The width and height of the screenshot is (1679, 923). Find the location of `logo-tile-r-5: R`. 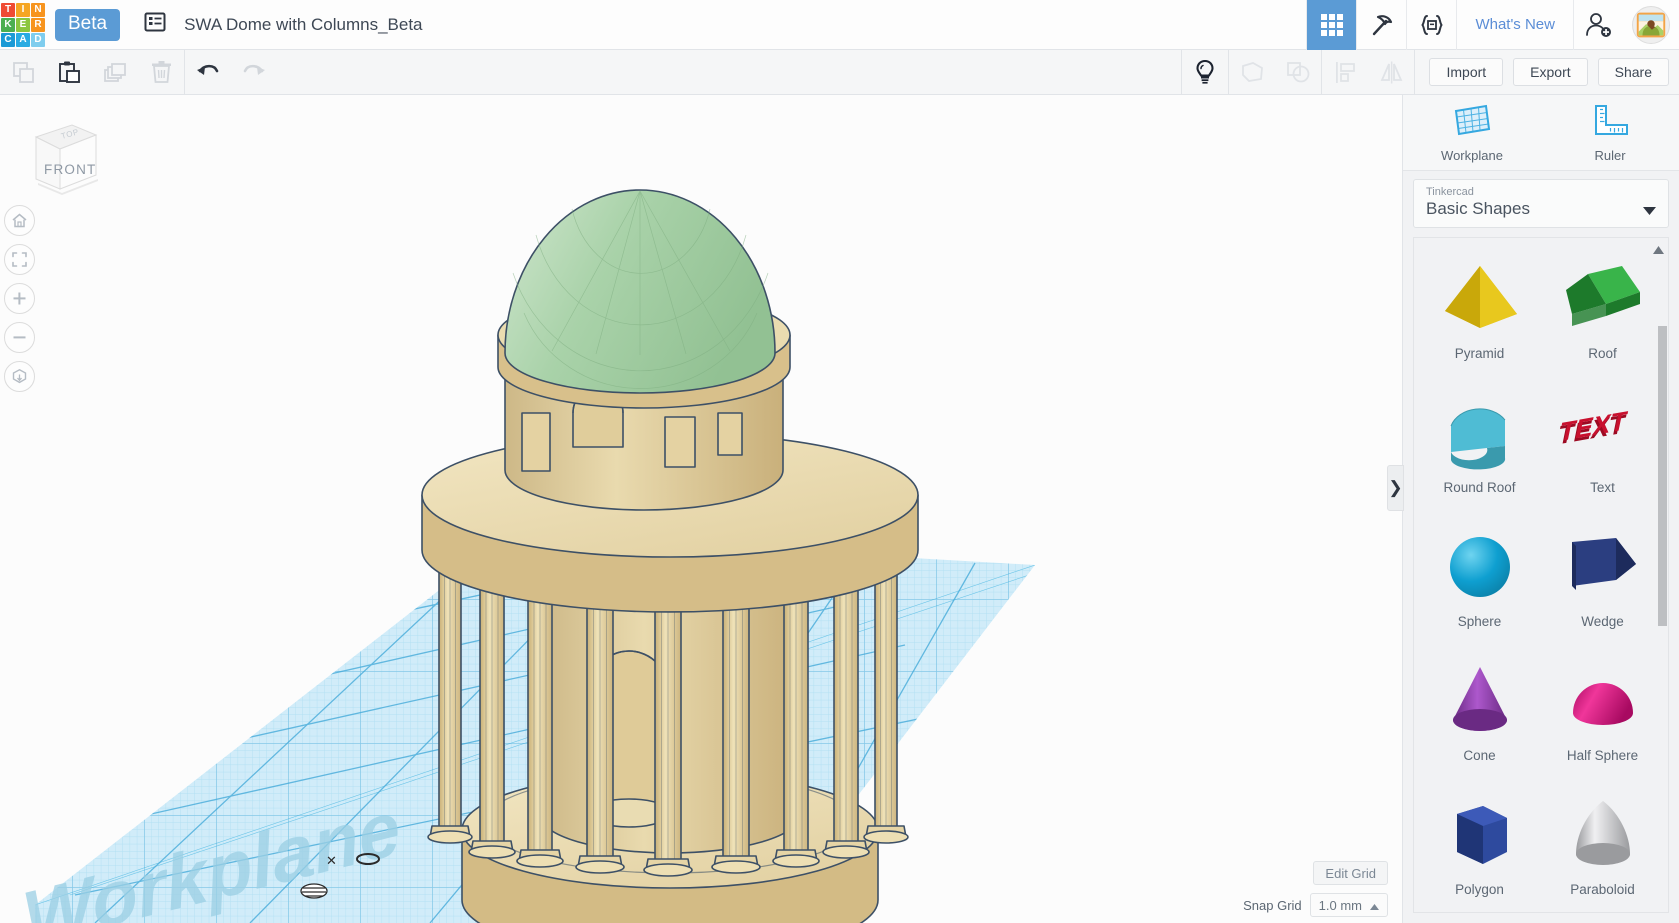

logo-tile-r-5: R is located at coordinates (38, 24).